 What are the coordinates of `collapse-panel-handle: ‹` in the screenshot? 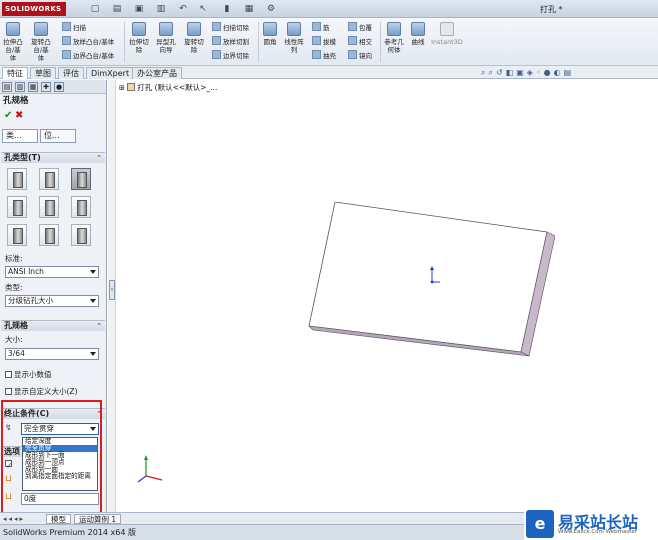 It's located at (112, 290).